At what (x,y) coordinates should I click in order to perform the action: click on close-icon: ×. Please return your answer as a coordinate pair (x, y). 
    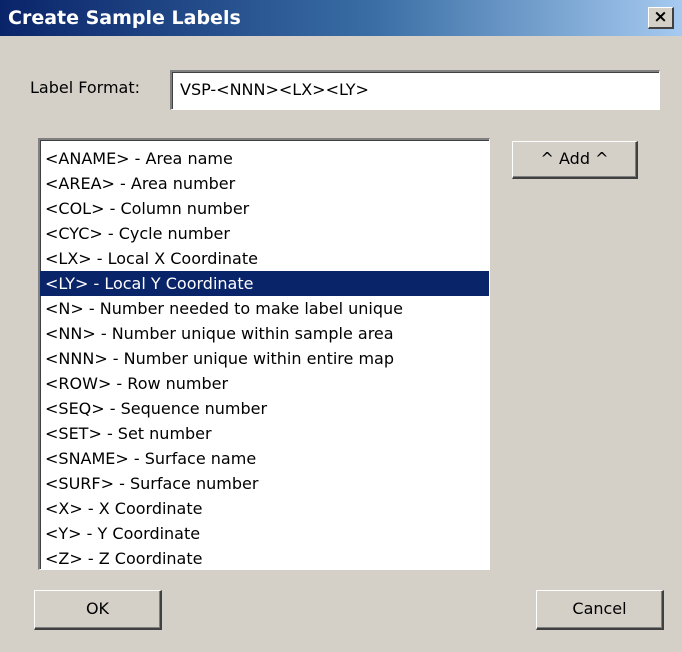
    Looking at the image, I should click on (660, 17).